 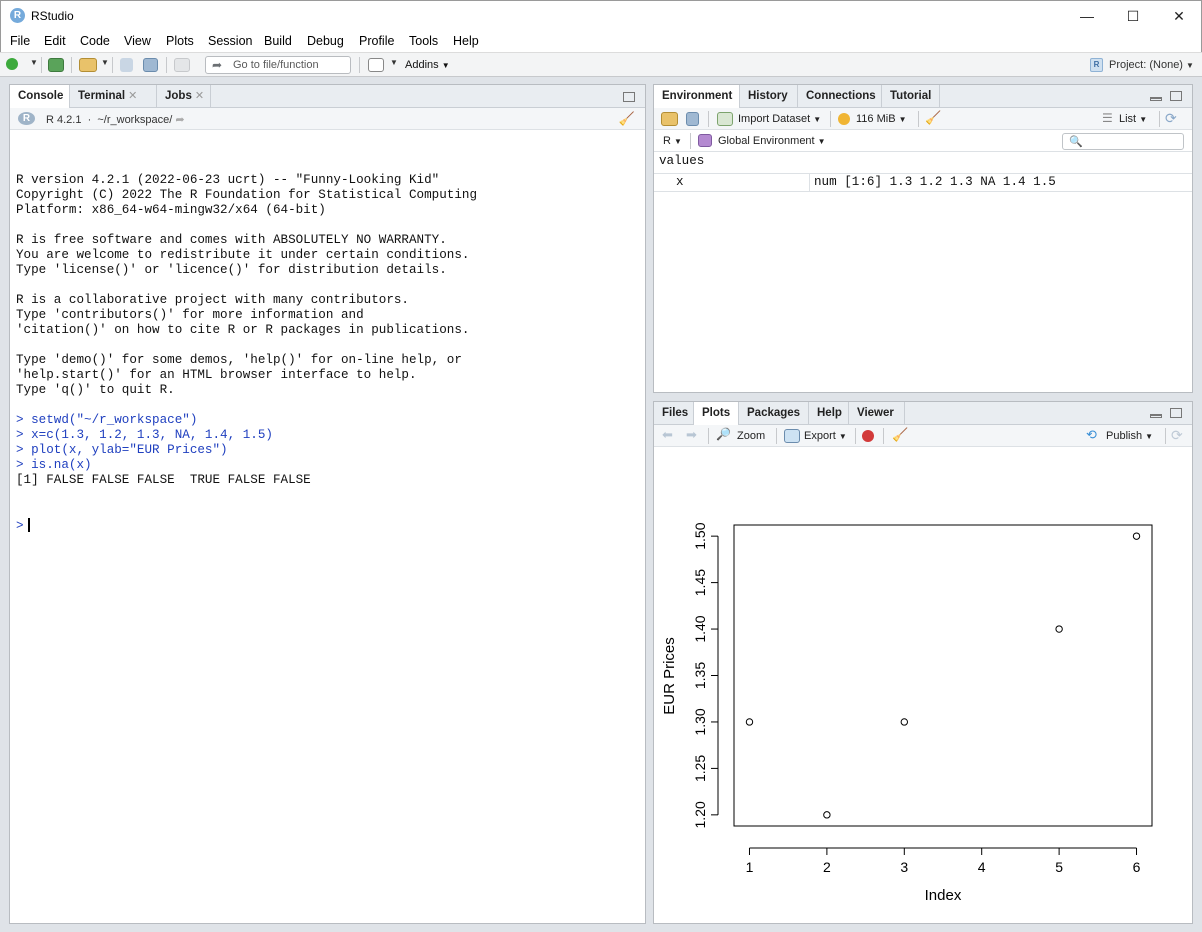 What do you see at coordinates (278, 65) in the screenshot?
I see `goto-file-input: ➦ Go to file/function` at bounding box center [278, 65].